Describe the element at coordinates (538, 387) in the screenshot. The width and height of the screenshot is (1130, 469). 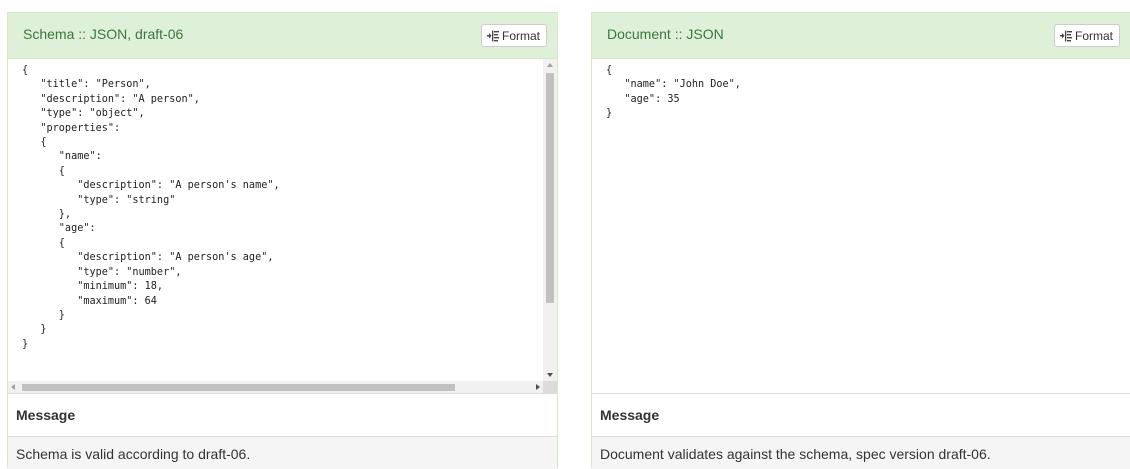
I see `scroll-right-arrow-icon` at that location.